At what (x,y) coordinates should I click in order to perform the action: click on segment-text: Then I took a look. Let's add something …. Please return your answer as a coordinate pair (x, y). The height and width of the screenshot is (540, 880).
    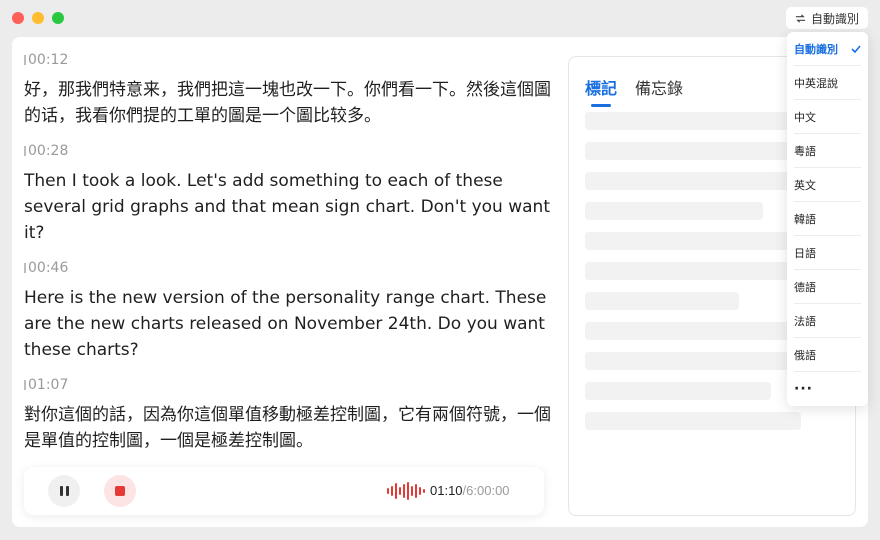
    Looking at the image, I should click on (287, 207).